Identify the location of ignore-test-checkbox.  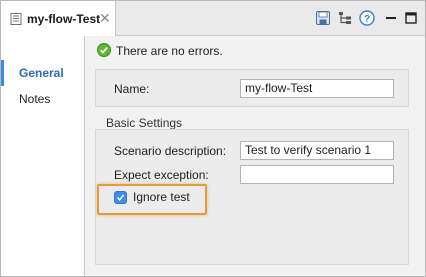
(120, 197).